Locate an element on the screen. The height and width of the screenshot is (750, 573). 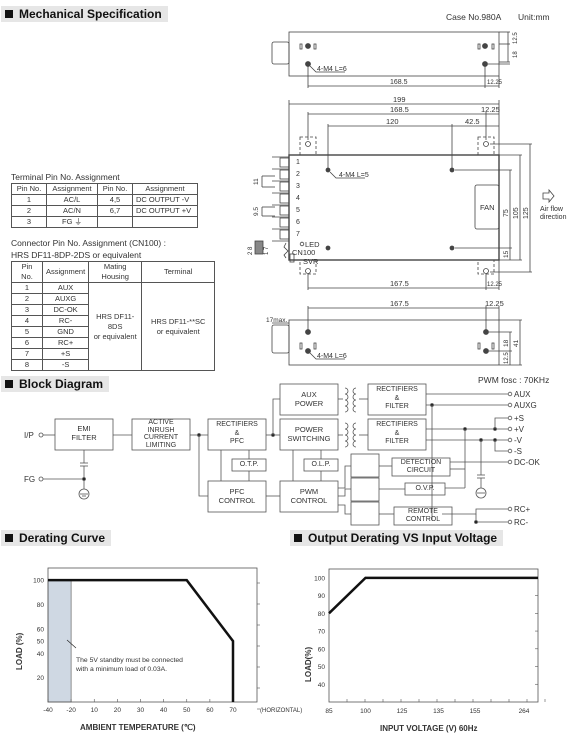
x-axis-label: INPUT VOLTAGE (V) 60Hz is located at coordinates (429, 728).